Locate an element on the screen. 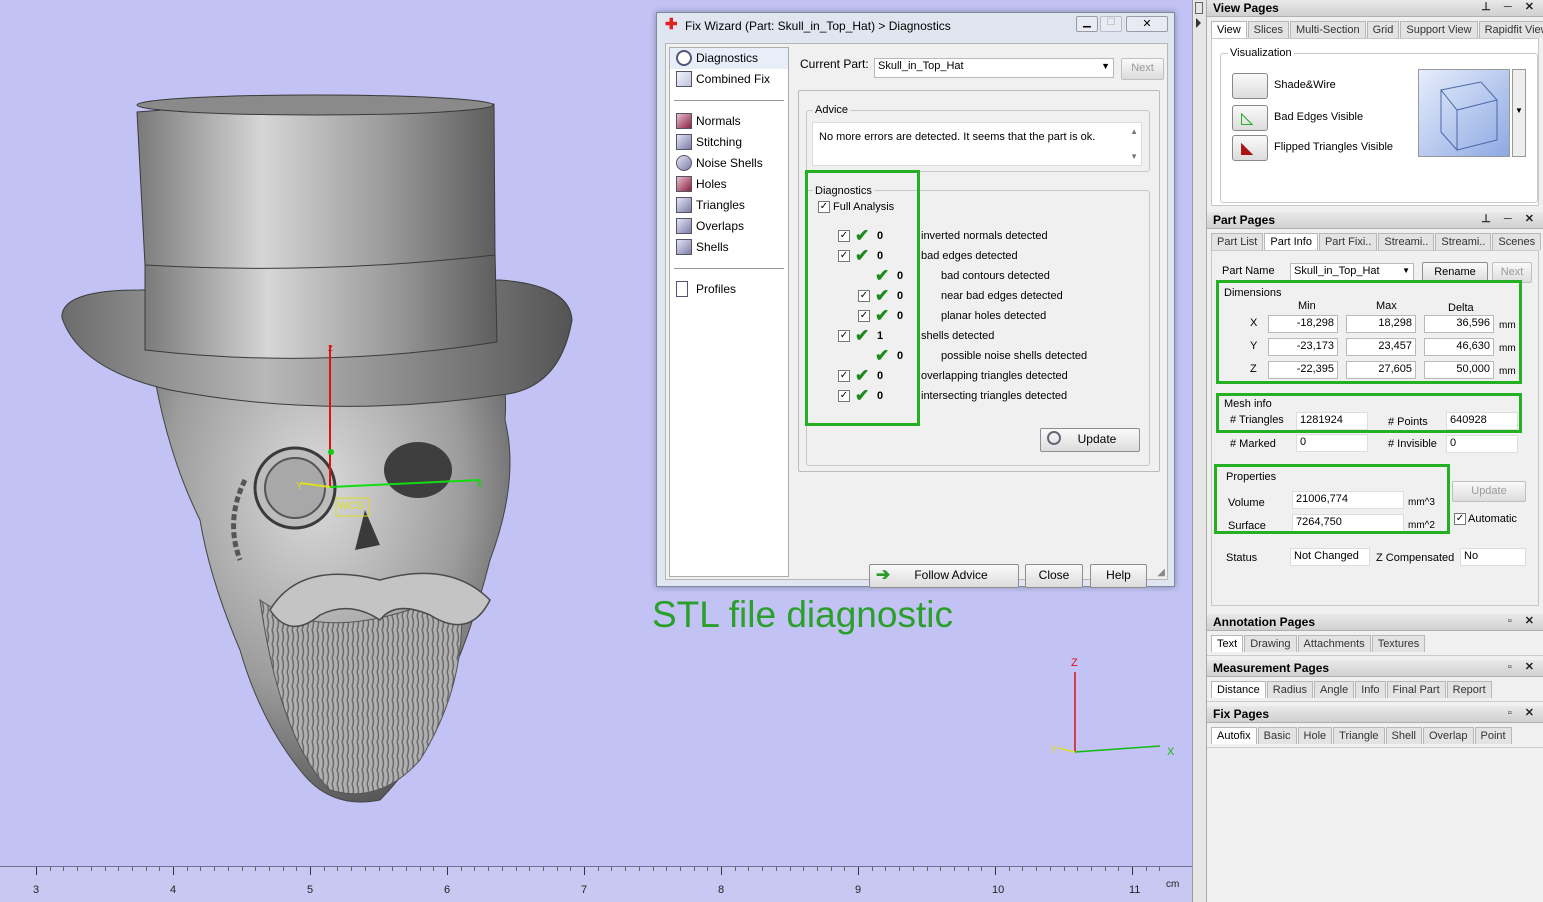 The height and width of the screenshot is (902, 1543). diagnostic-text: inverted normals detected is located at coordinates (984, 236).